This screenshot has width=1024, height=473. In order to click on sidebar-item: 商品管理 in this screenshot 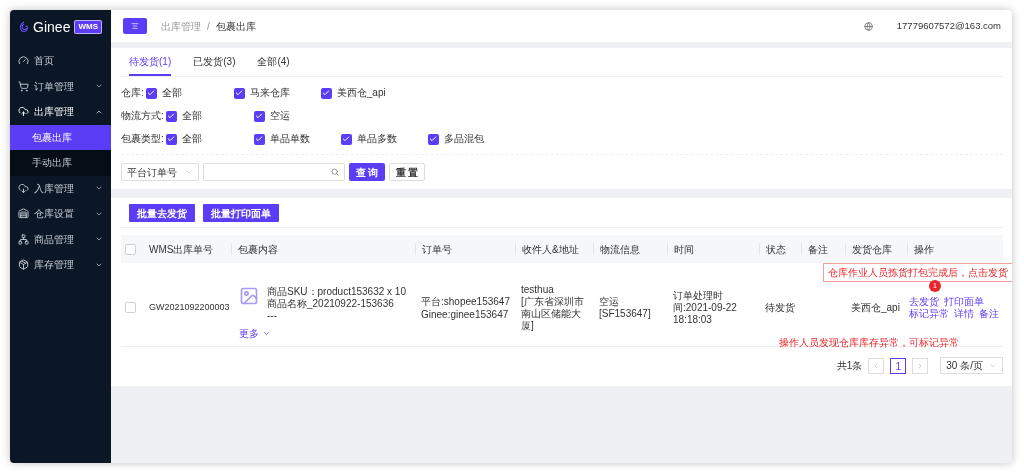, I will do `click(60, 239)`.